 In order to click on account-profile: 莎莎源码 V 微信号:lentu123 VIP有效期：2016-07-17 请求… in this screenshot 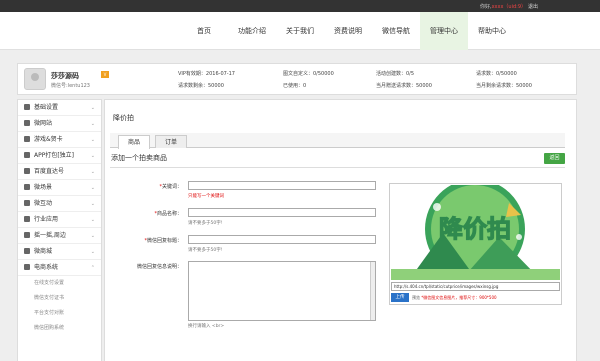, I will do `click(297, 79)`.